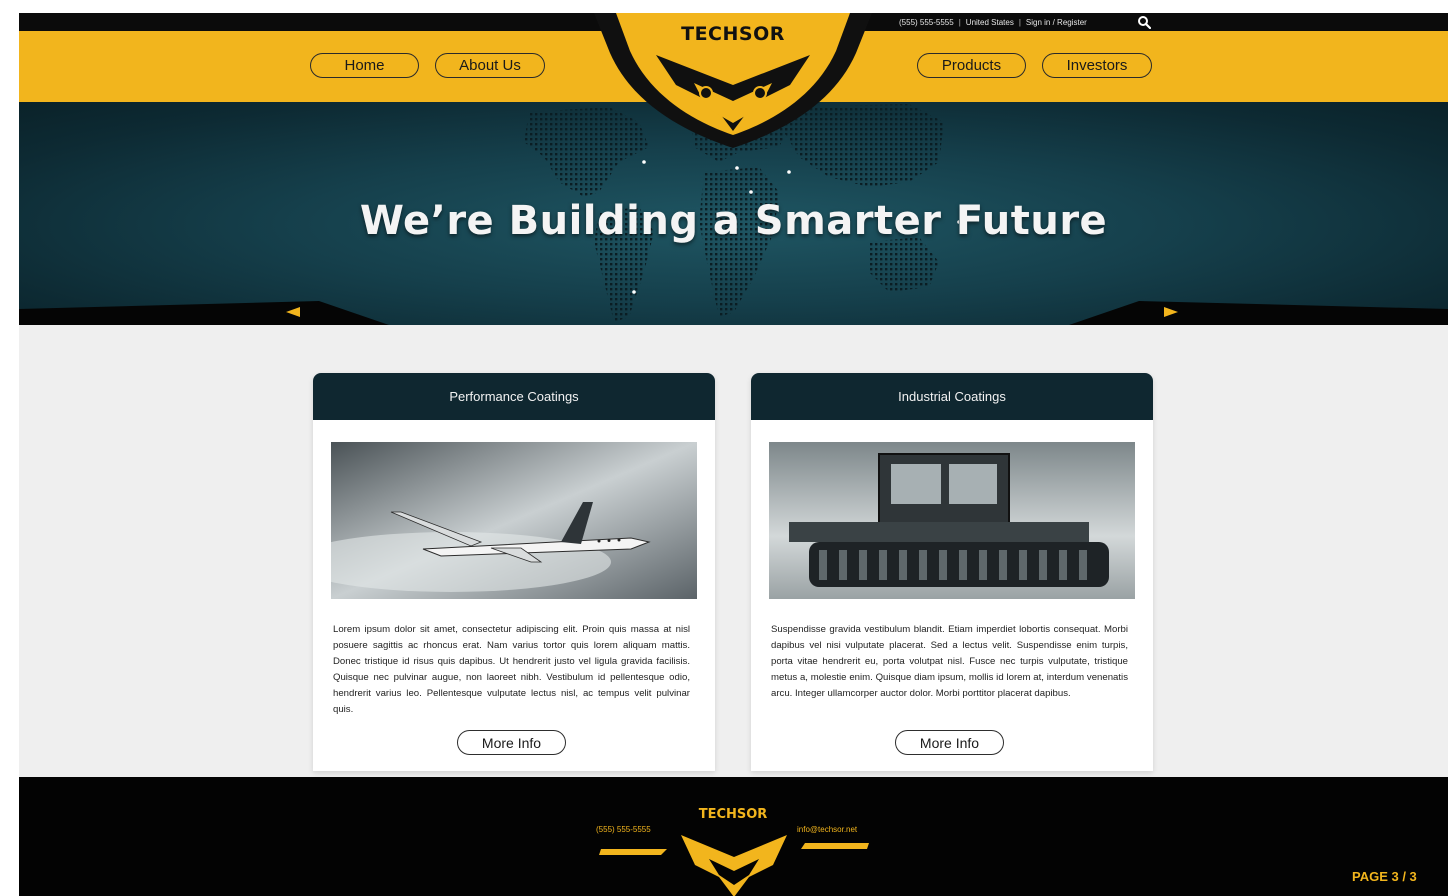 This screenshot has width=1449, height=896. I want to click on sign-in-register-link: Sign in / Register, so click(1056, 22).